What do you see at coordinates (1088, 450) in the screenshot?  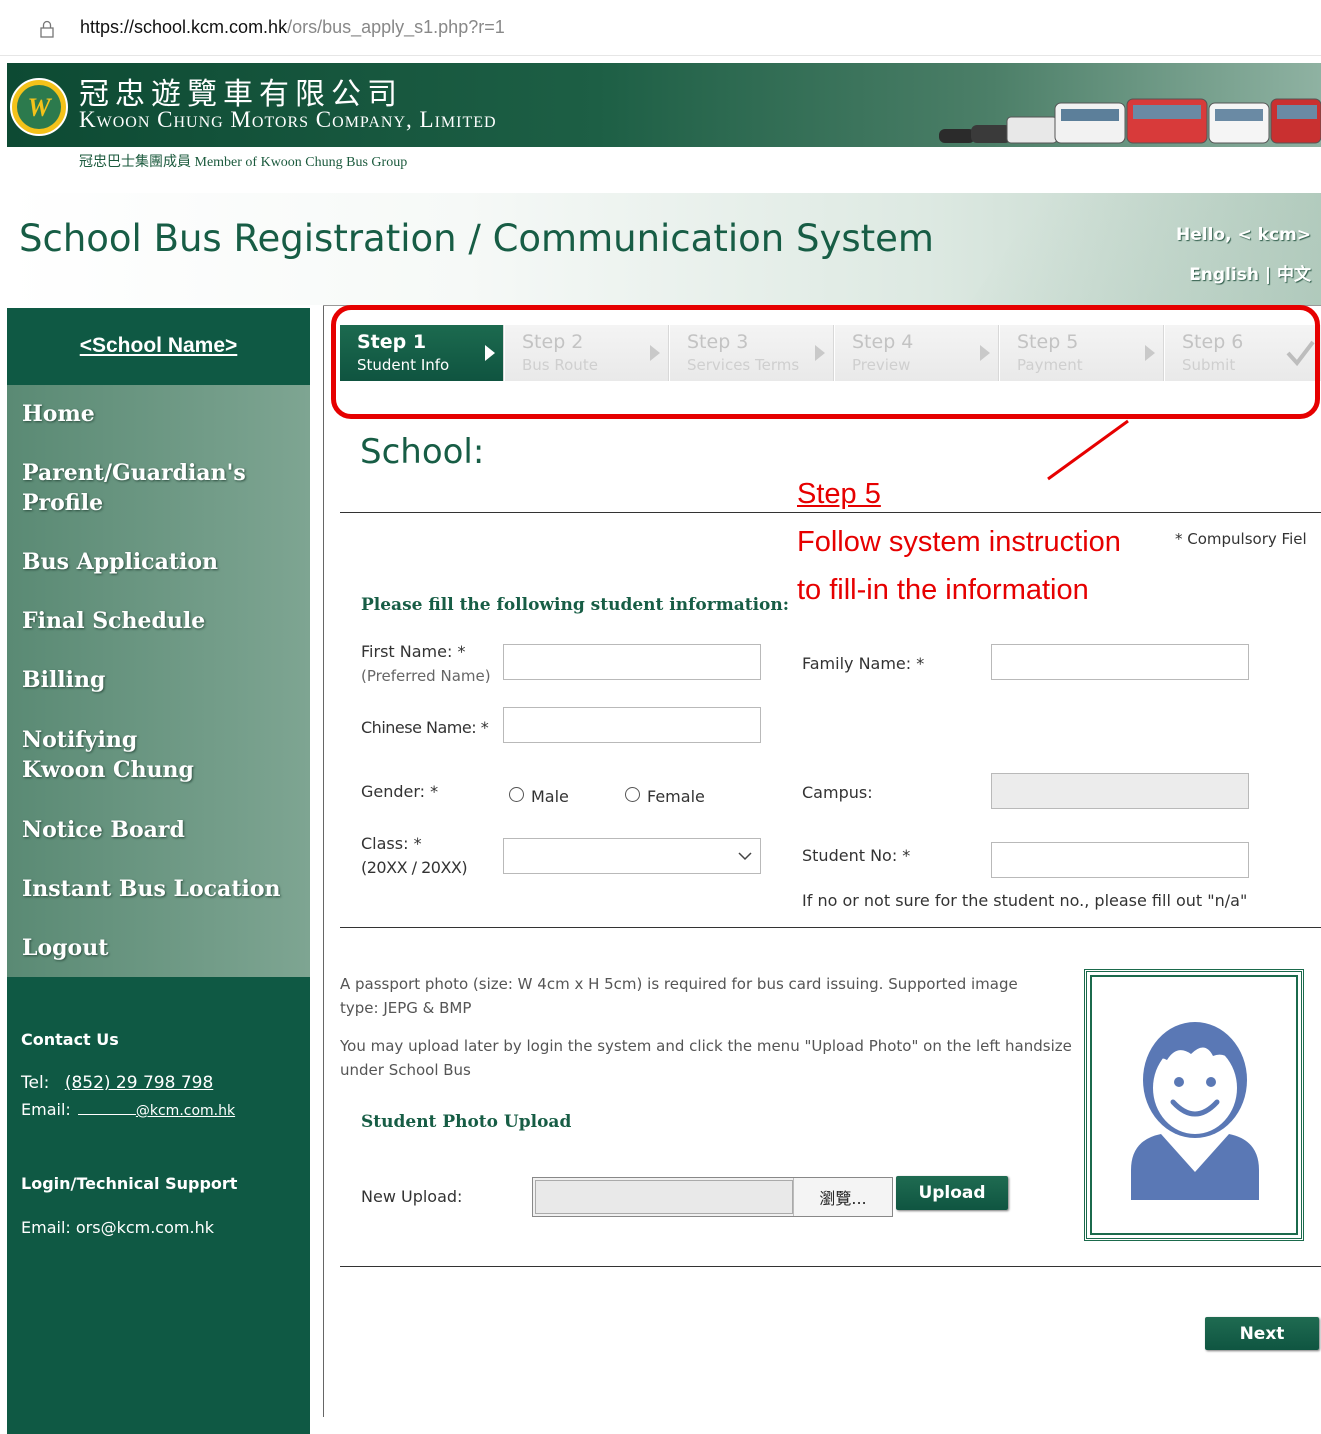 I see `annotation-pointer-line` at bounding box center [1088, 450].